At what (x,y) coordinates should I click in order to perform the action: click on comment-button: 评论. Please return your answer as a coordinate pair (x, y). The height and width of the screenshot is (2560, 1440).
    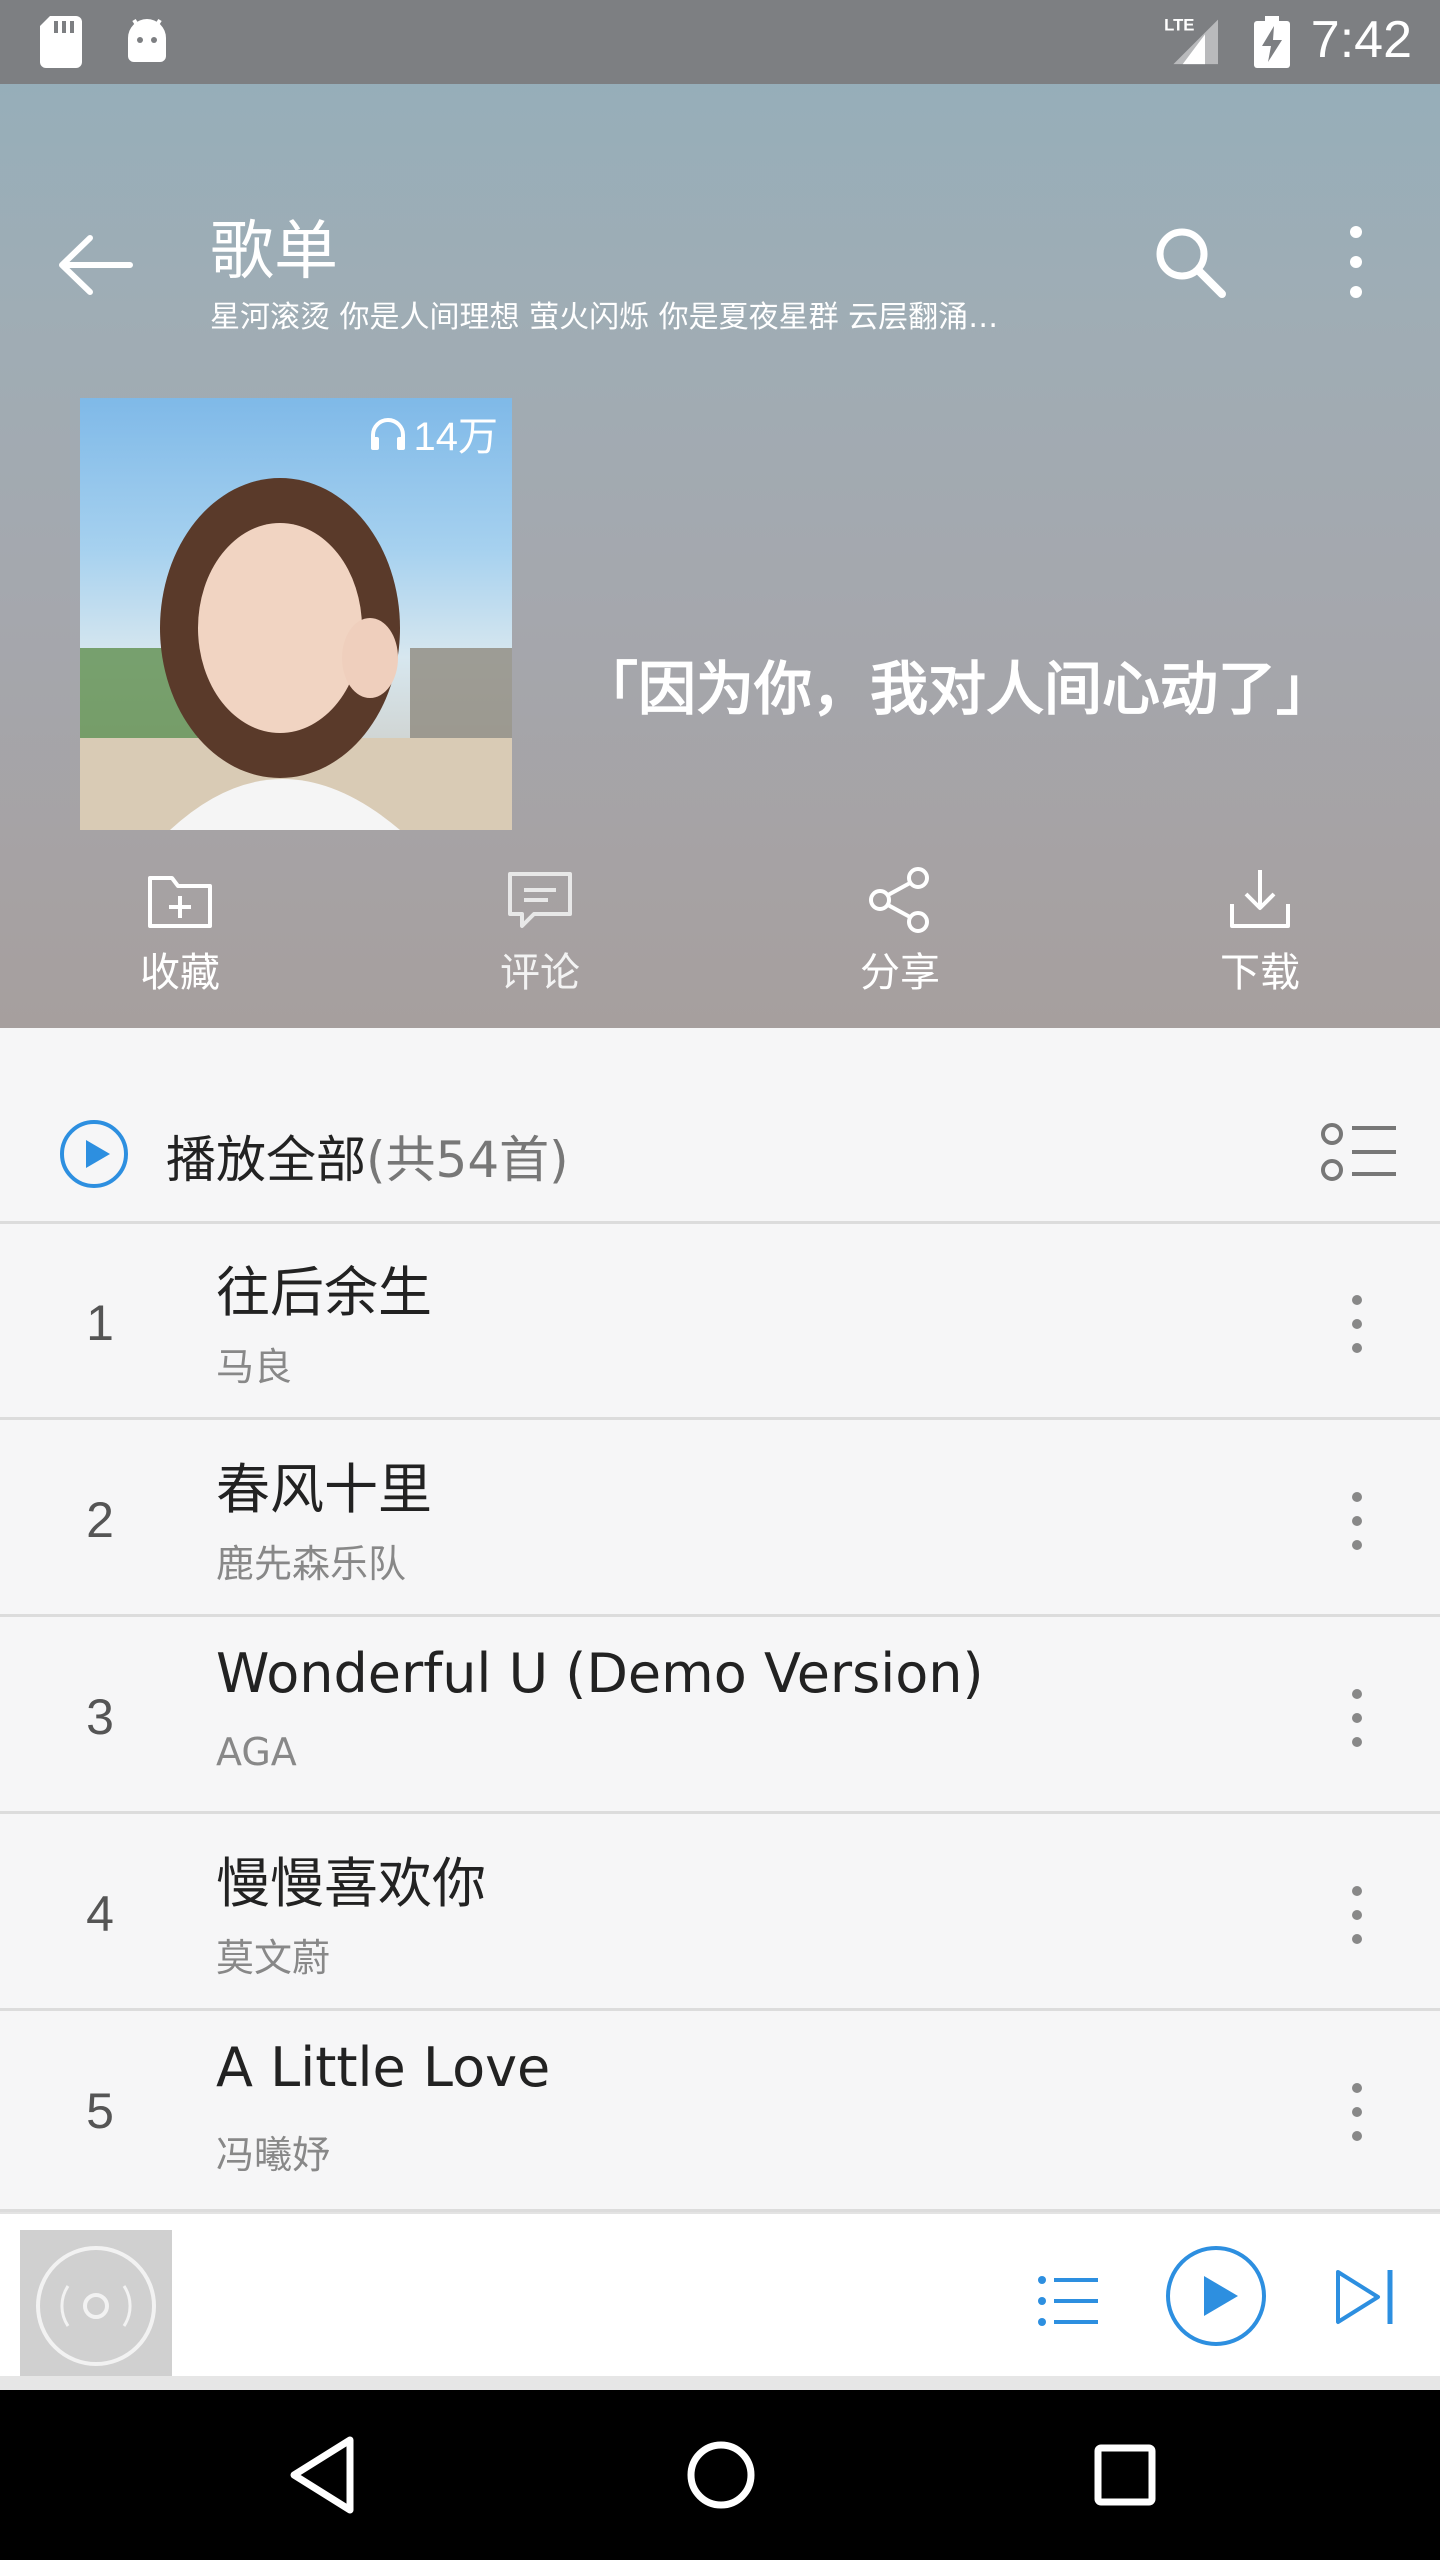
    Looking at the image, I should click on (540, 930).